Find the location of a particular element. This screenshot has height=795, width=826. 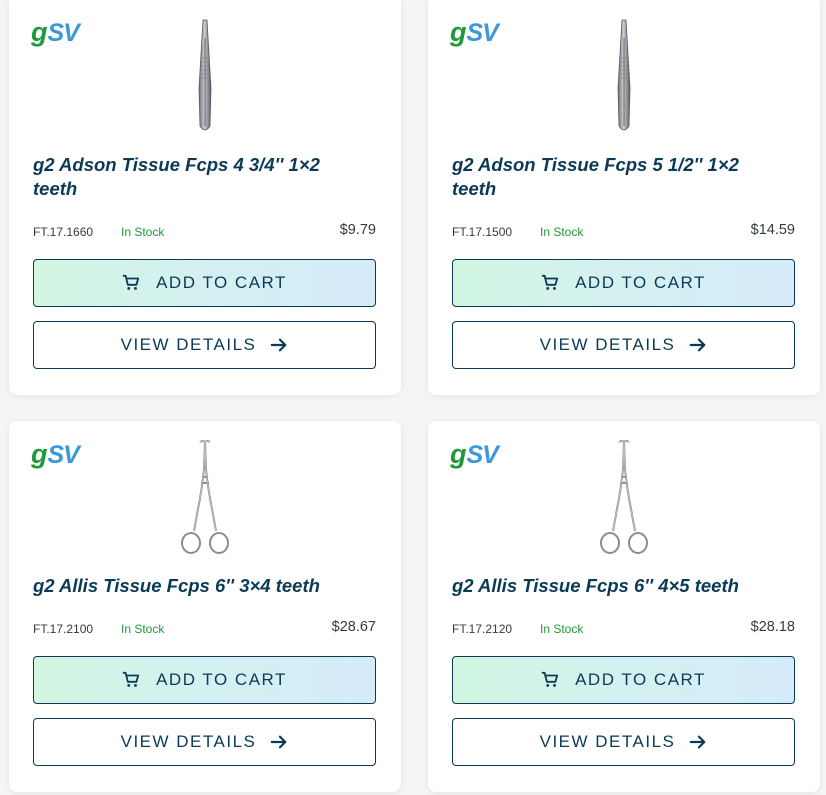

product-price: $28.18 is located at coordinates (772, 627).